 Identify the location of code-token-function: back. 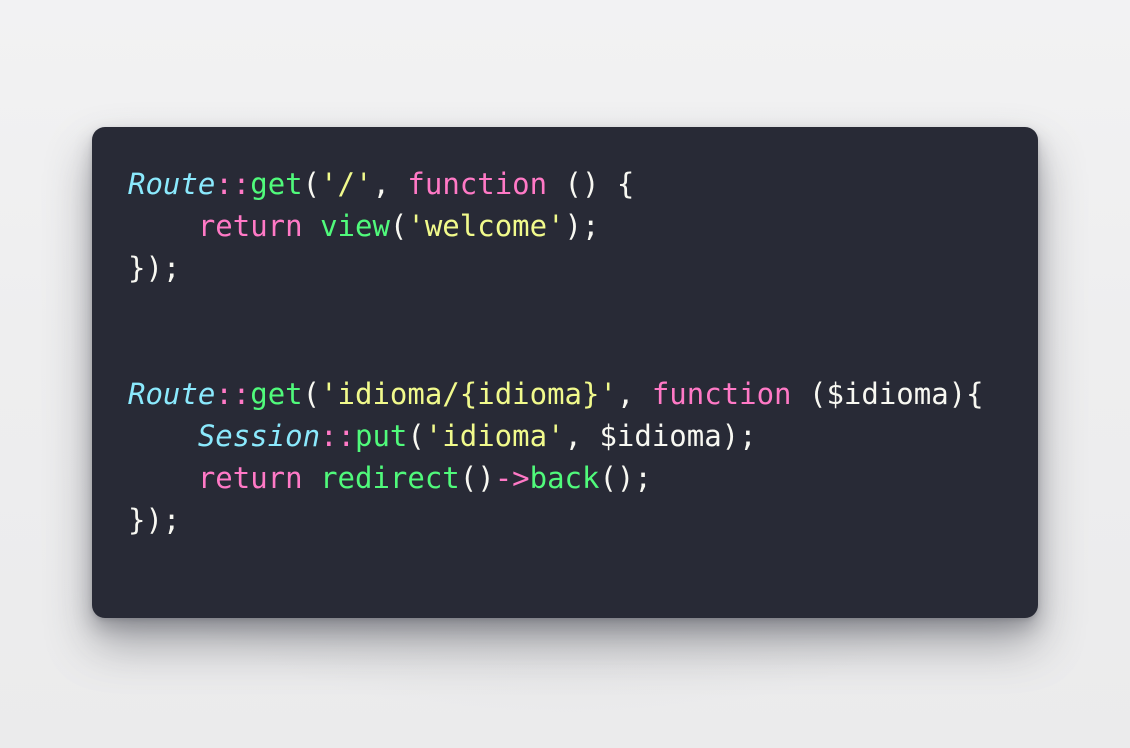
(564, 478).